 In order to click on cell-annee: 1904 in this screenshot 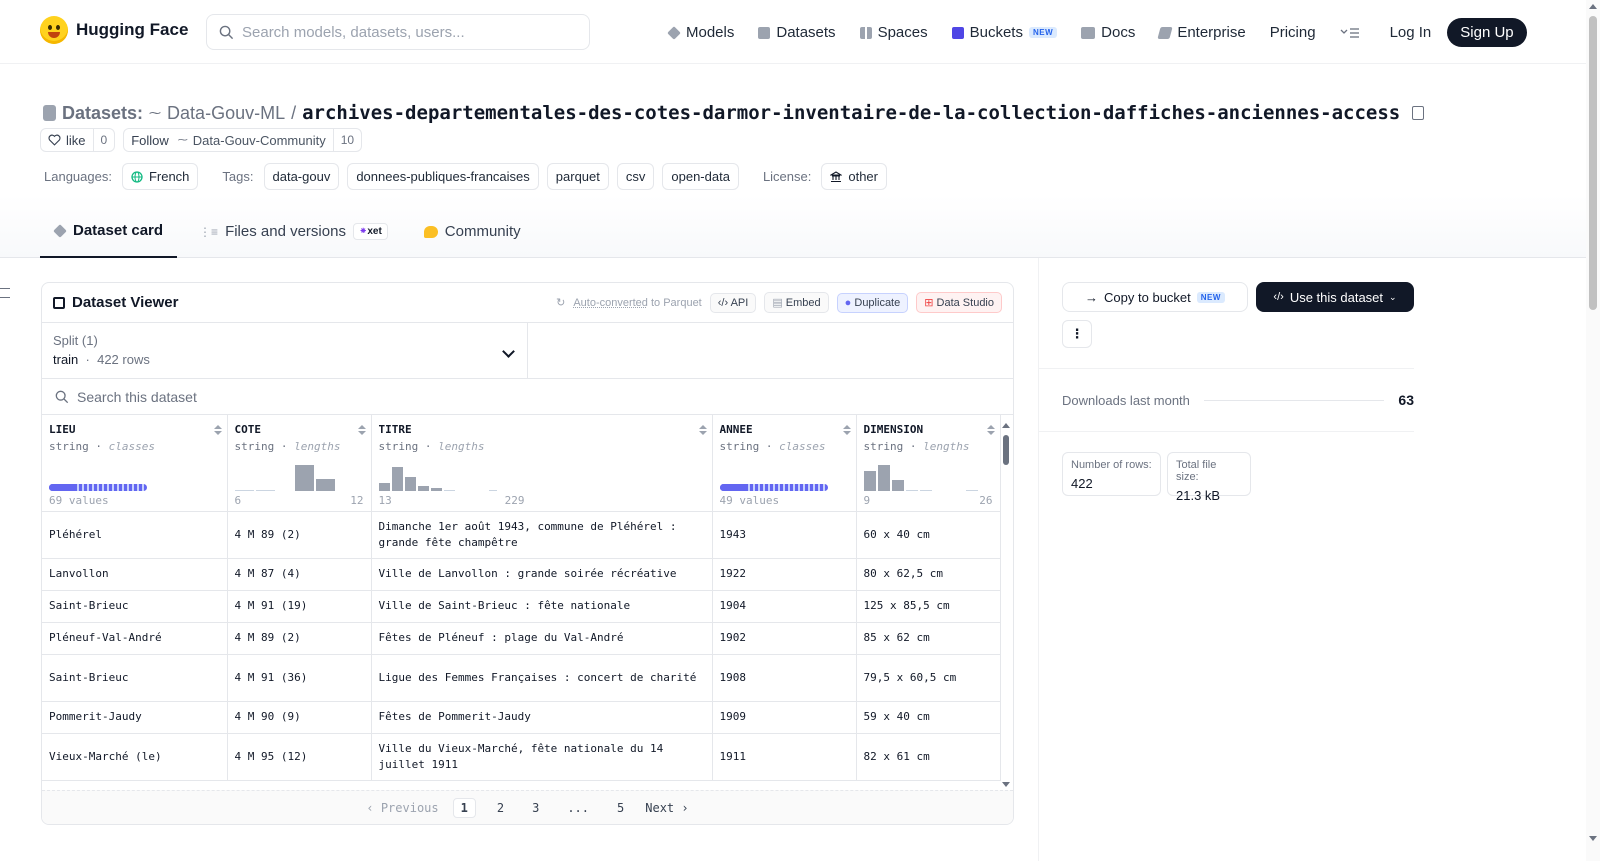, I will do `click(784, 606)`.